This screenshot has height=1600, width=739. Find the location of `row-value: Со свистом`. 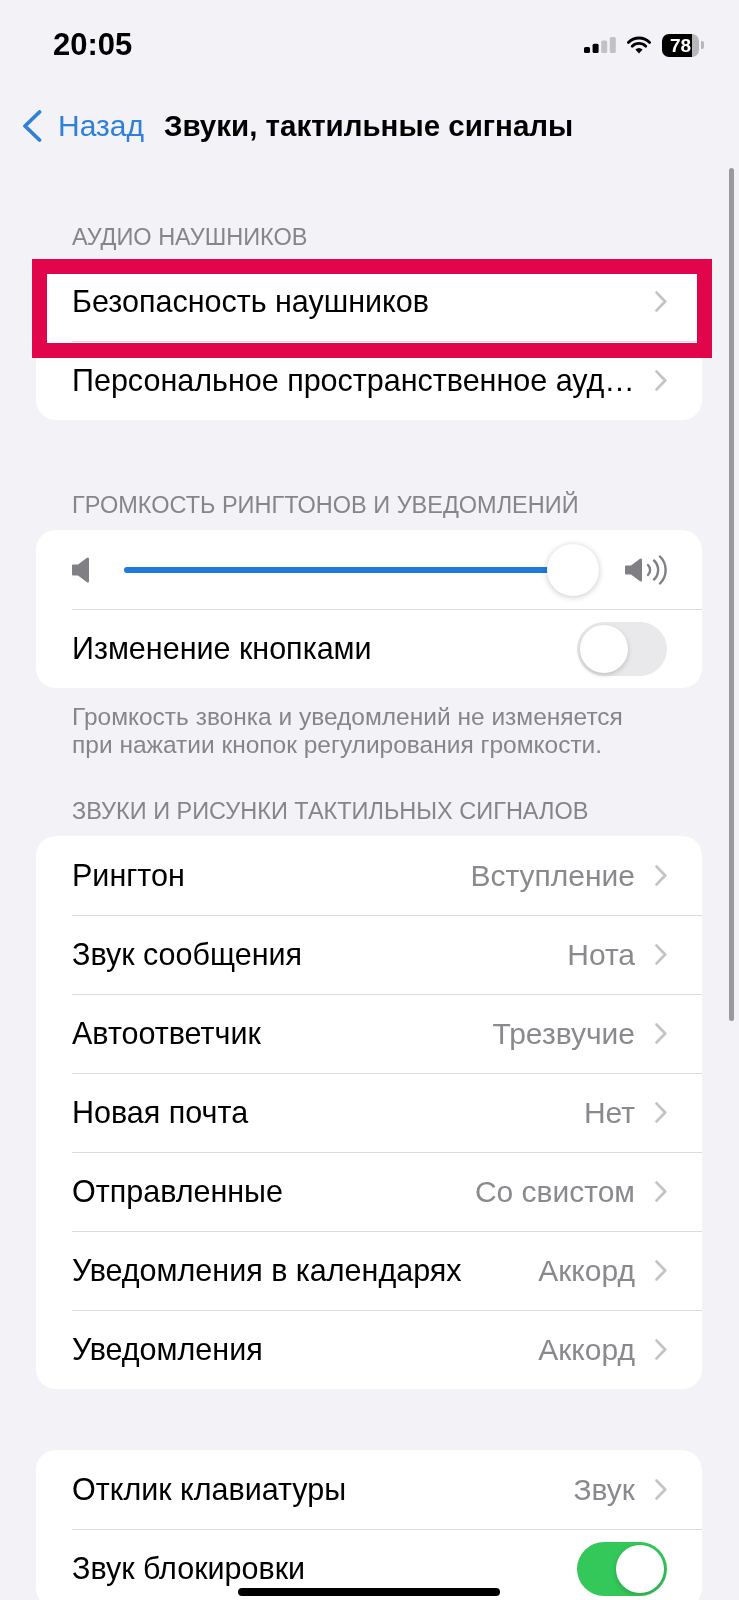

row-value: Со свистом is located at coordinates (554, 1191).